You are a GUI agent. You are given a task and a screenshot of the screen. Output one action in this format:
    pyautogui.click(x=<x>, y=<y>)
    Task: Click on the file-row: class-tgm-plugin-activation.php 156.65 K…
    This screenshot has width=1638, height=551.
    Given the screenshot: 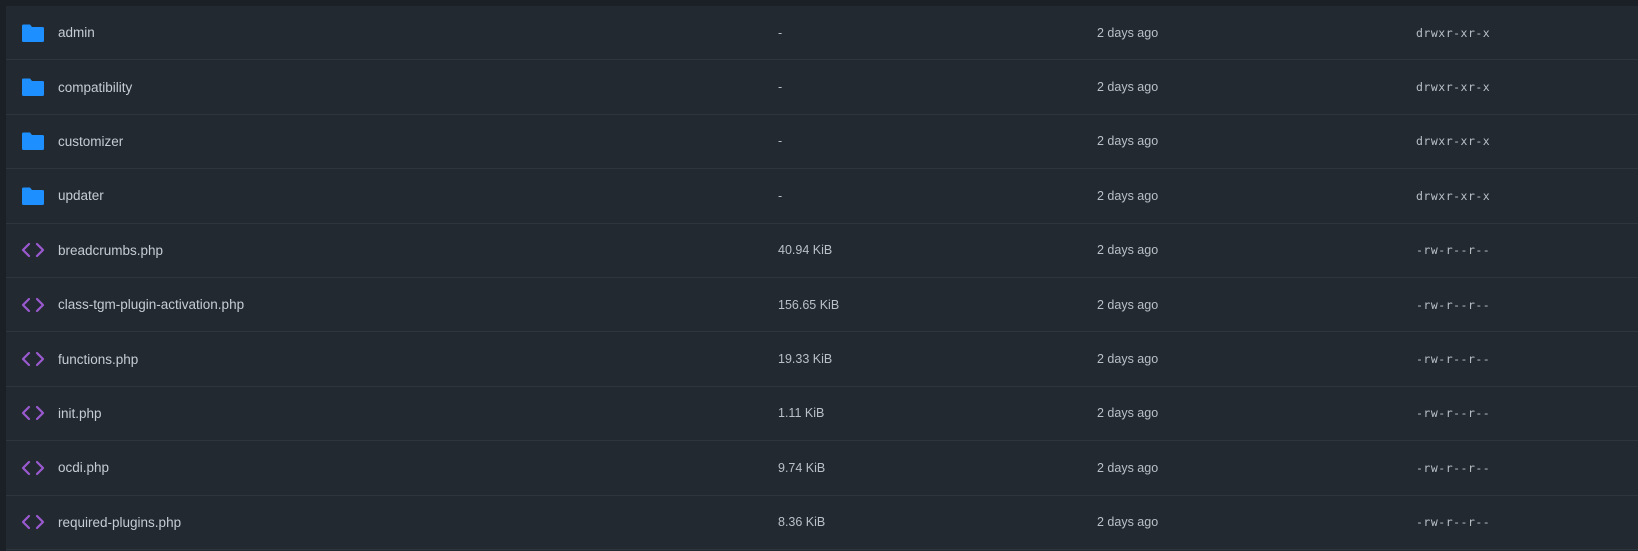 What is the action you would take?
    pyautogui.click(x=822, y=305)
    